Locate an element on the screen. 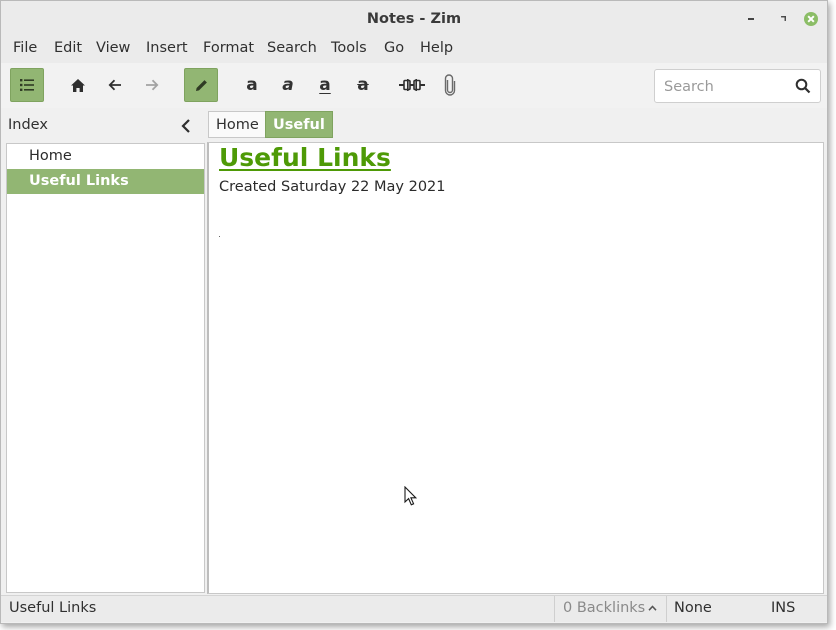 Image resolution: width=836 pixels, height=630 pixels. menu-format: Format is located at coordinates (228, 48).